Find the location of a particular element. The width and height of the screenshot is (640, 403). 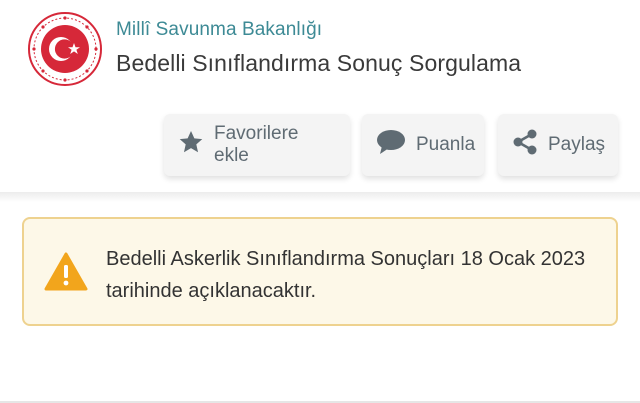

rate-label: Puanla is located at coordinates (446, 144).